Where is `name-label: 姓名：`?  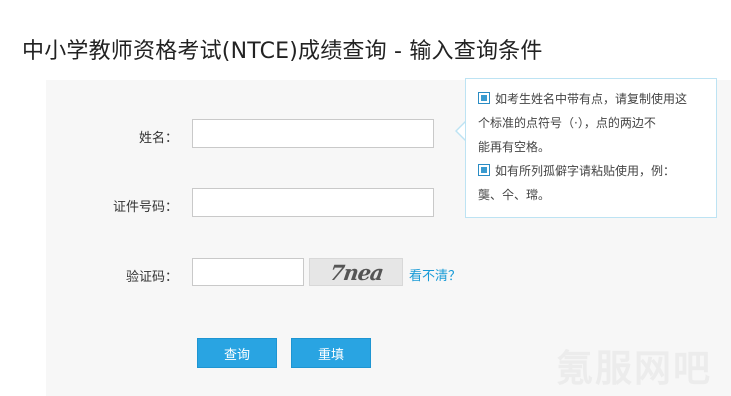 name-label: 姓名： is located at coordinates (158, 138).